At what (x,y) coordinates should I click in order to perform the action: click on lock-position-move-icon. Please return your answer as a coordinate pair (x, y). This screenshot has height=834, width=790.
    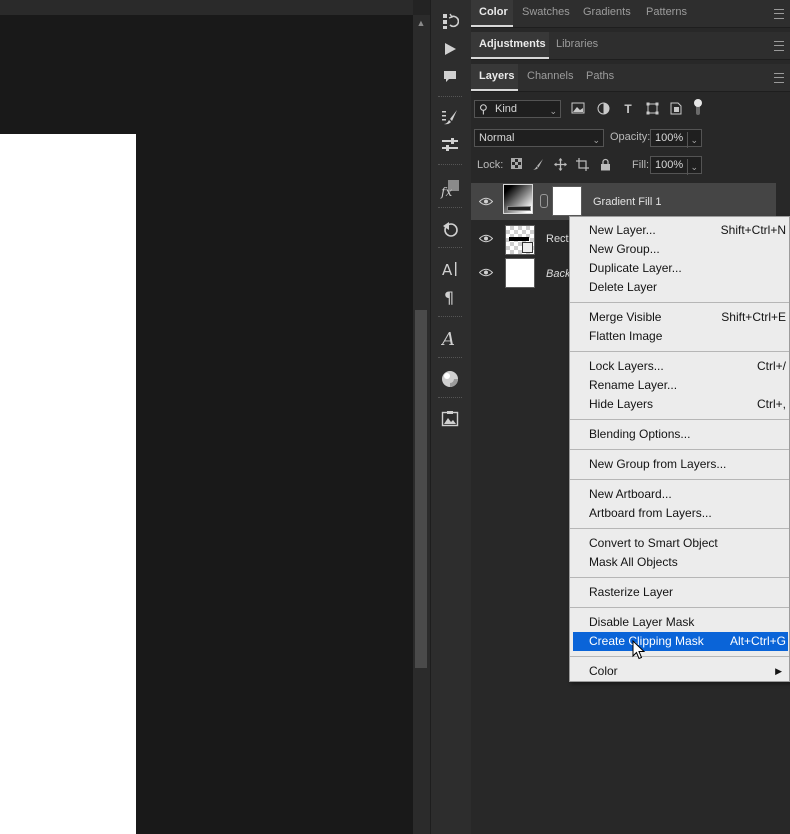
    Looking at the image, I should click on (560, 165).